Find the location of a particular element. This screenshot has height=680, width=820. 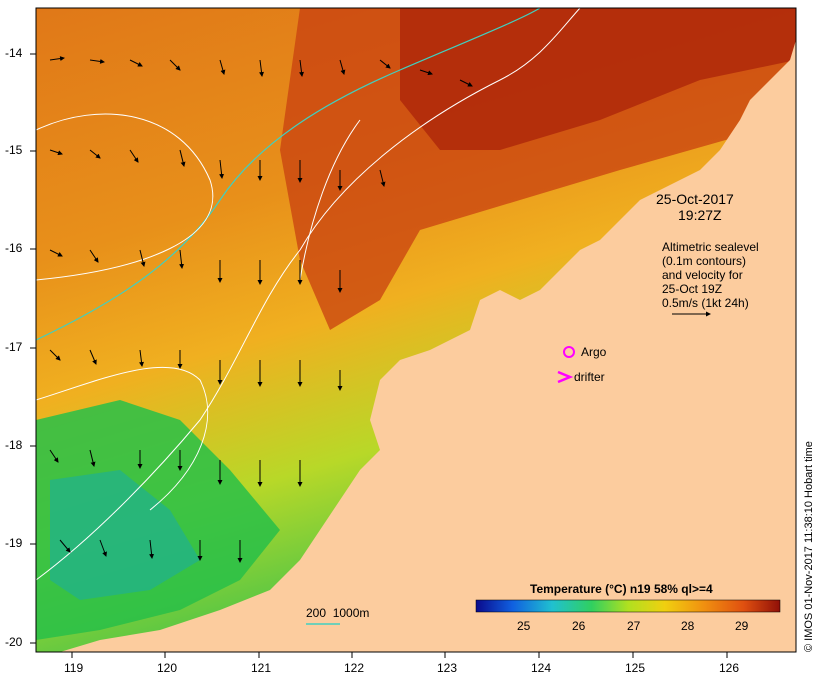

lat-label: -15 is located at coordinates (14, 150).